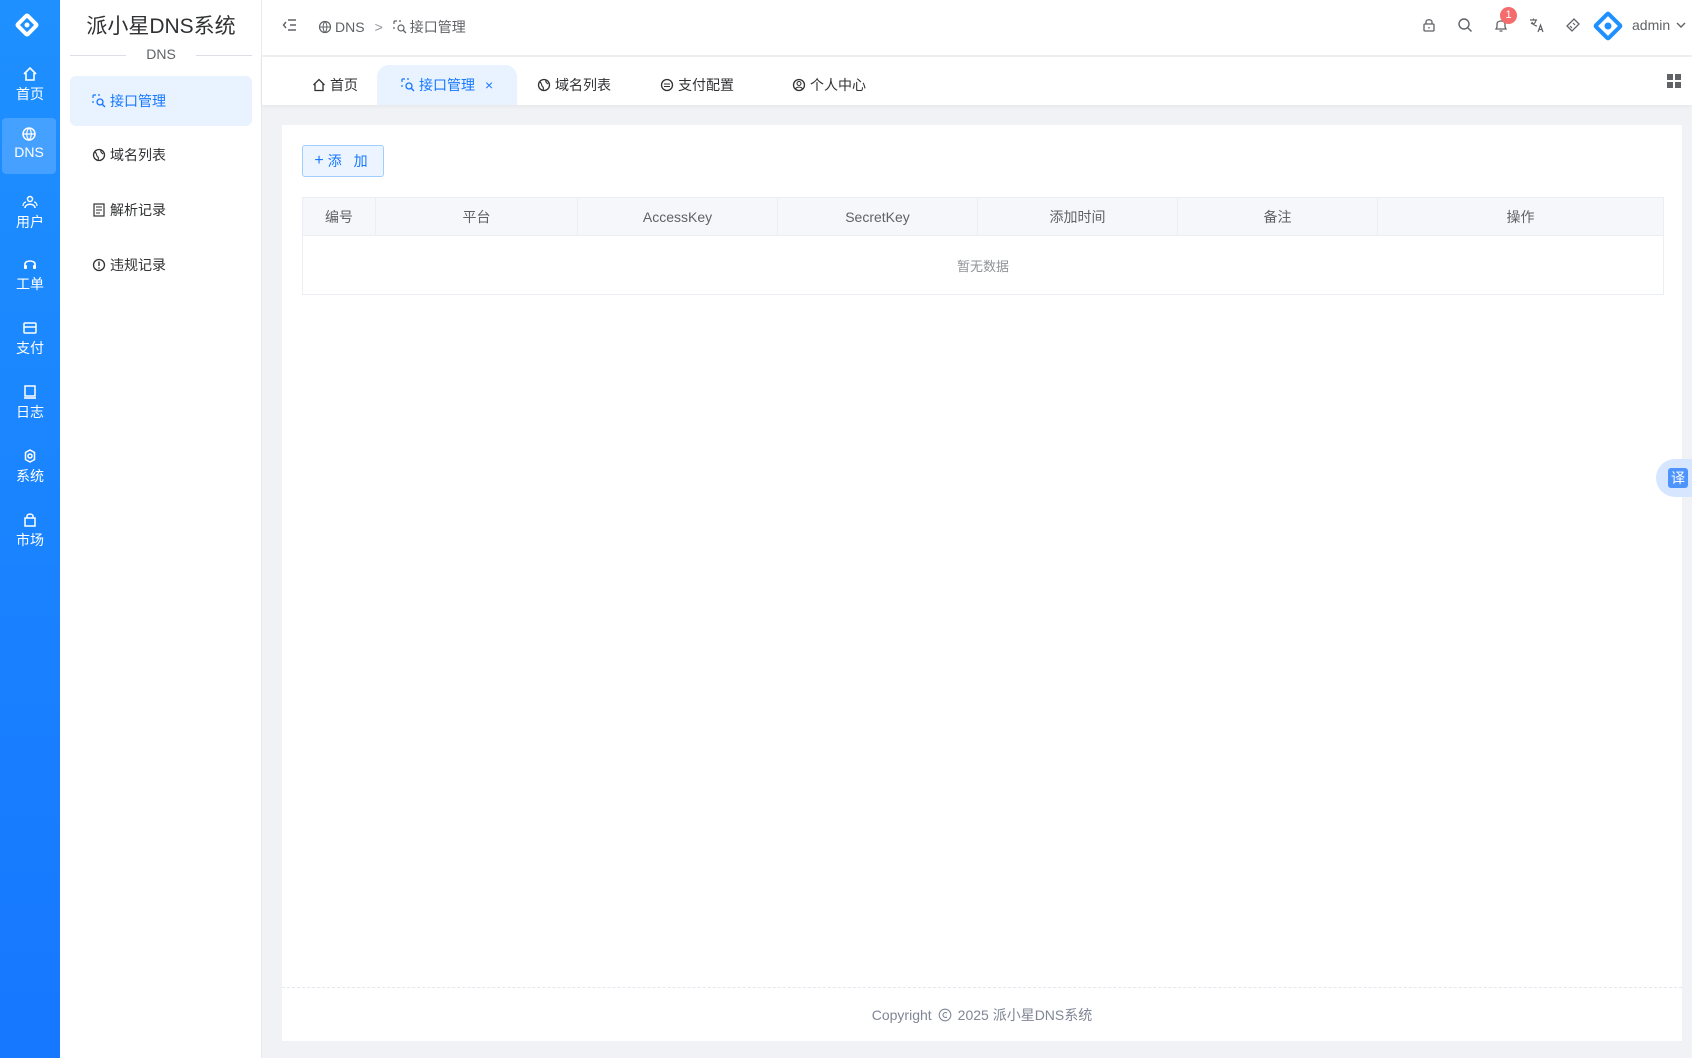 The height and width of the screenshot is (1058, 1692). I want to click on column-header: SecretKey, so click(878, 216).